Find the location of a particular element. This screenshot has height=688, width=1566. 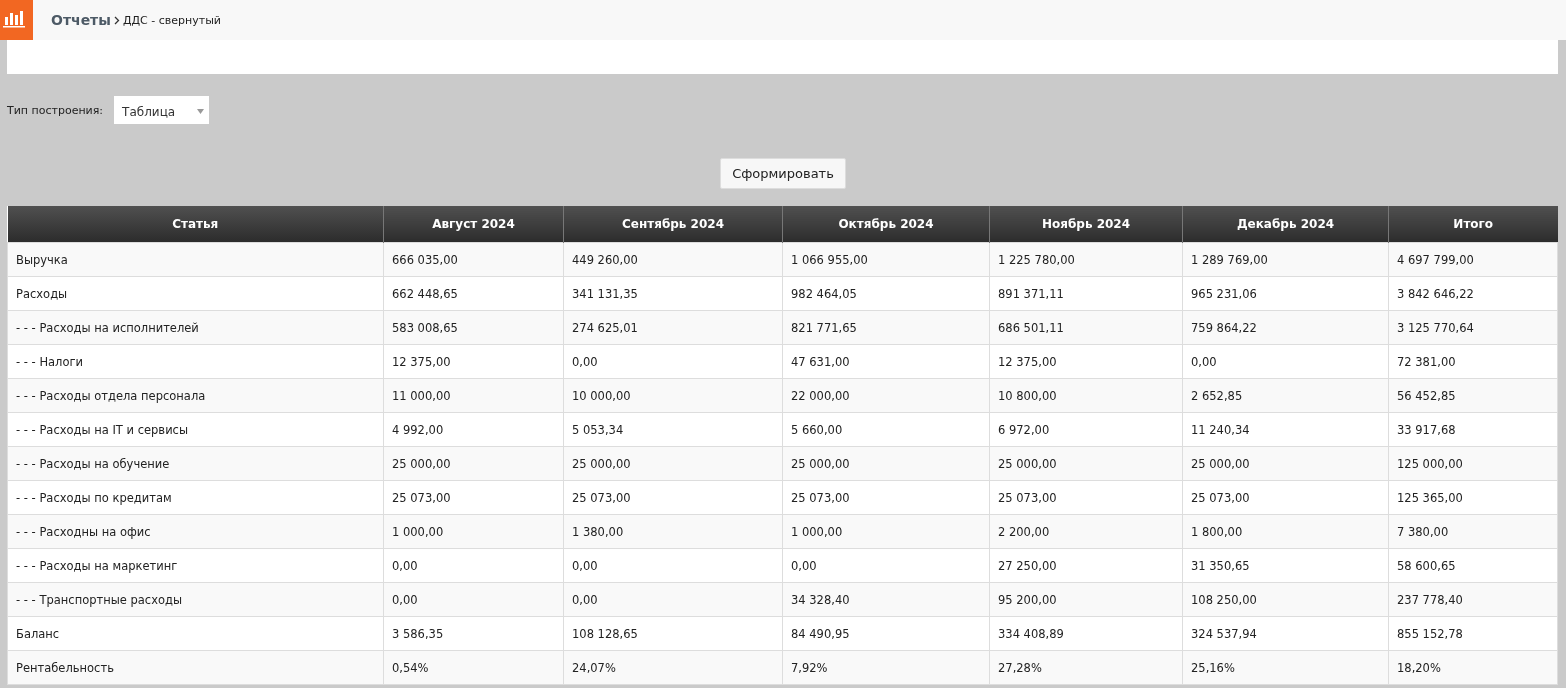

table-cell: 1 289 769,00 is located at coordinates (1285, 259).